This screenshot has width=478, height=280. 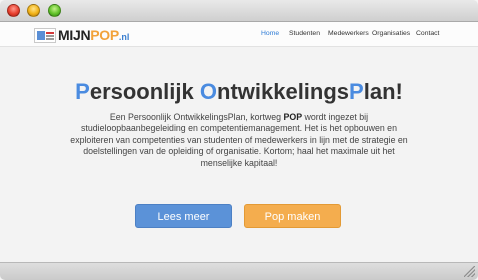 I want to click on close-window-button, so click(x=13, y=10).